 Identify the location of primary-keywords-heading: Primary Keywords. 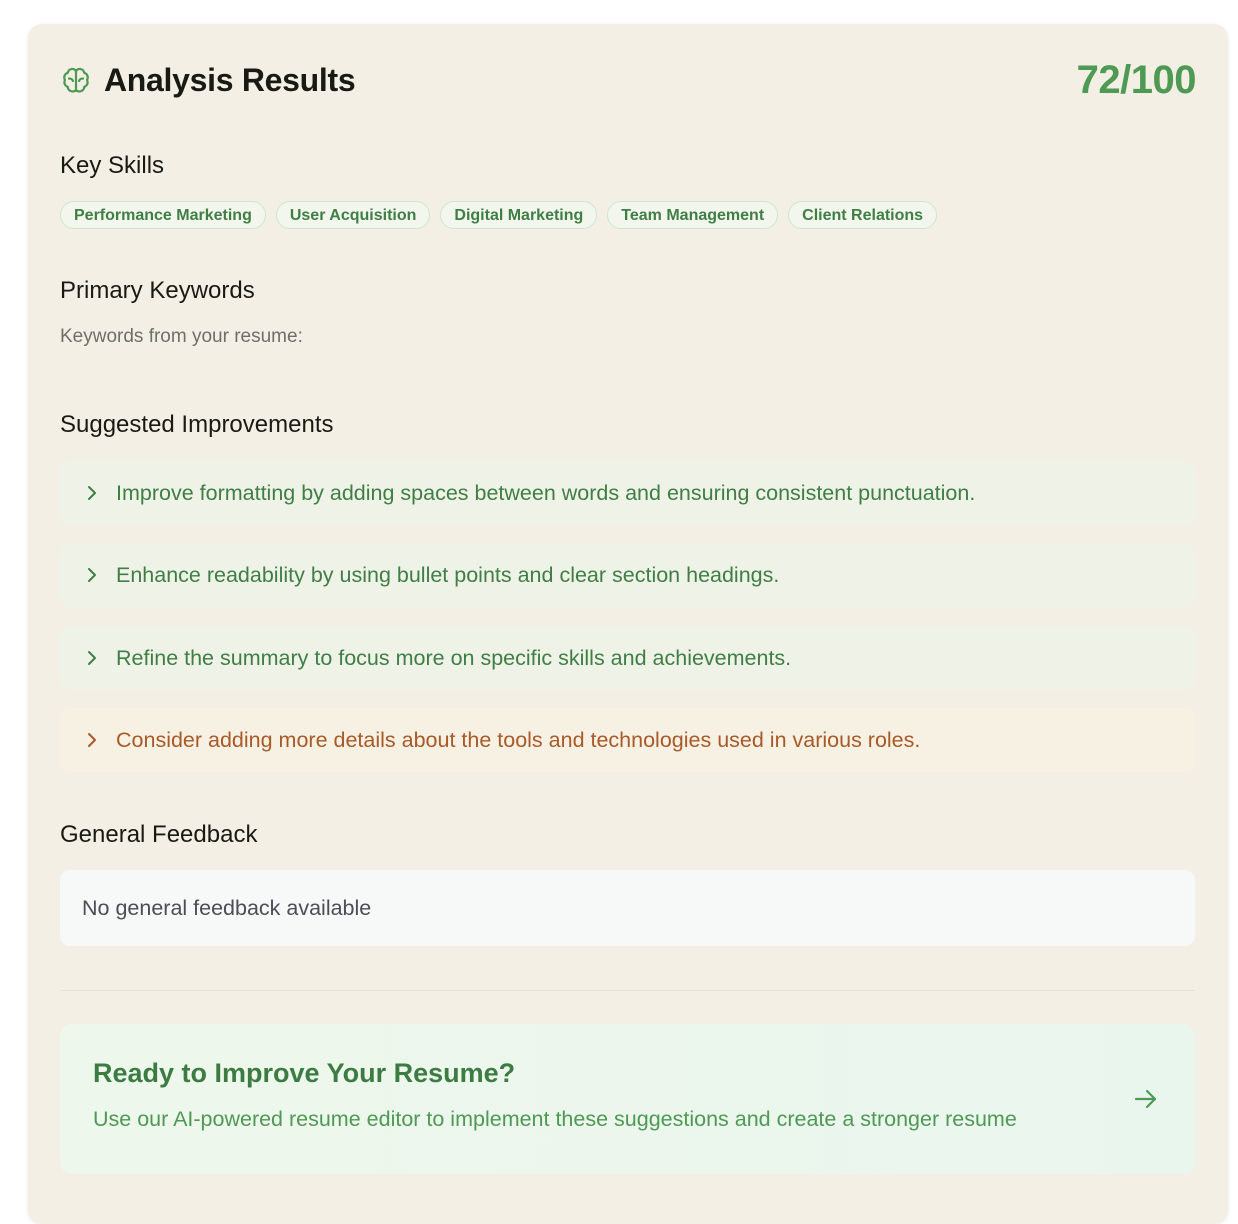
(157, 290).